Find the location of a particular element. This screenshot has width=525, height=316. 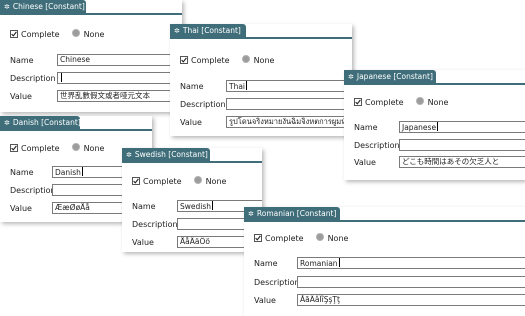

tab-bar: ✲ Romanian [Constant] is located at coordinates (384, 214).